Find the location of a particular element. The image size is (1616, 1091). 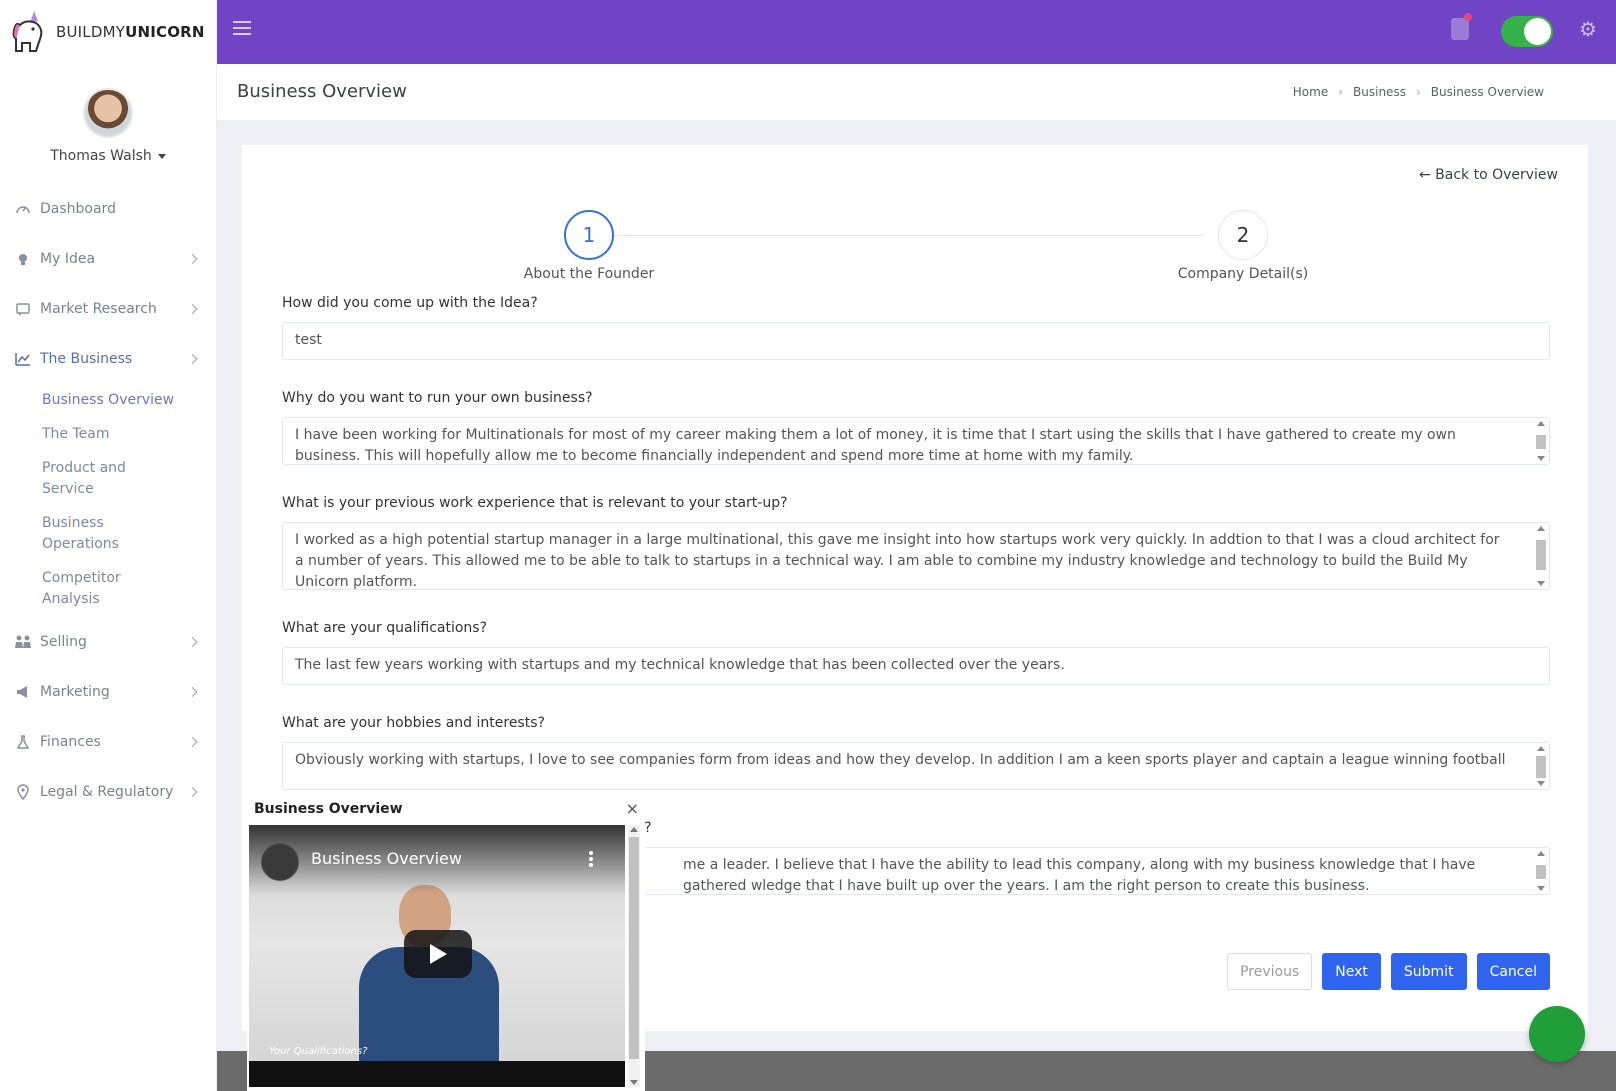

avatar is located at coordinates (108, 113).